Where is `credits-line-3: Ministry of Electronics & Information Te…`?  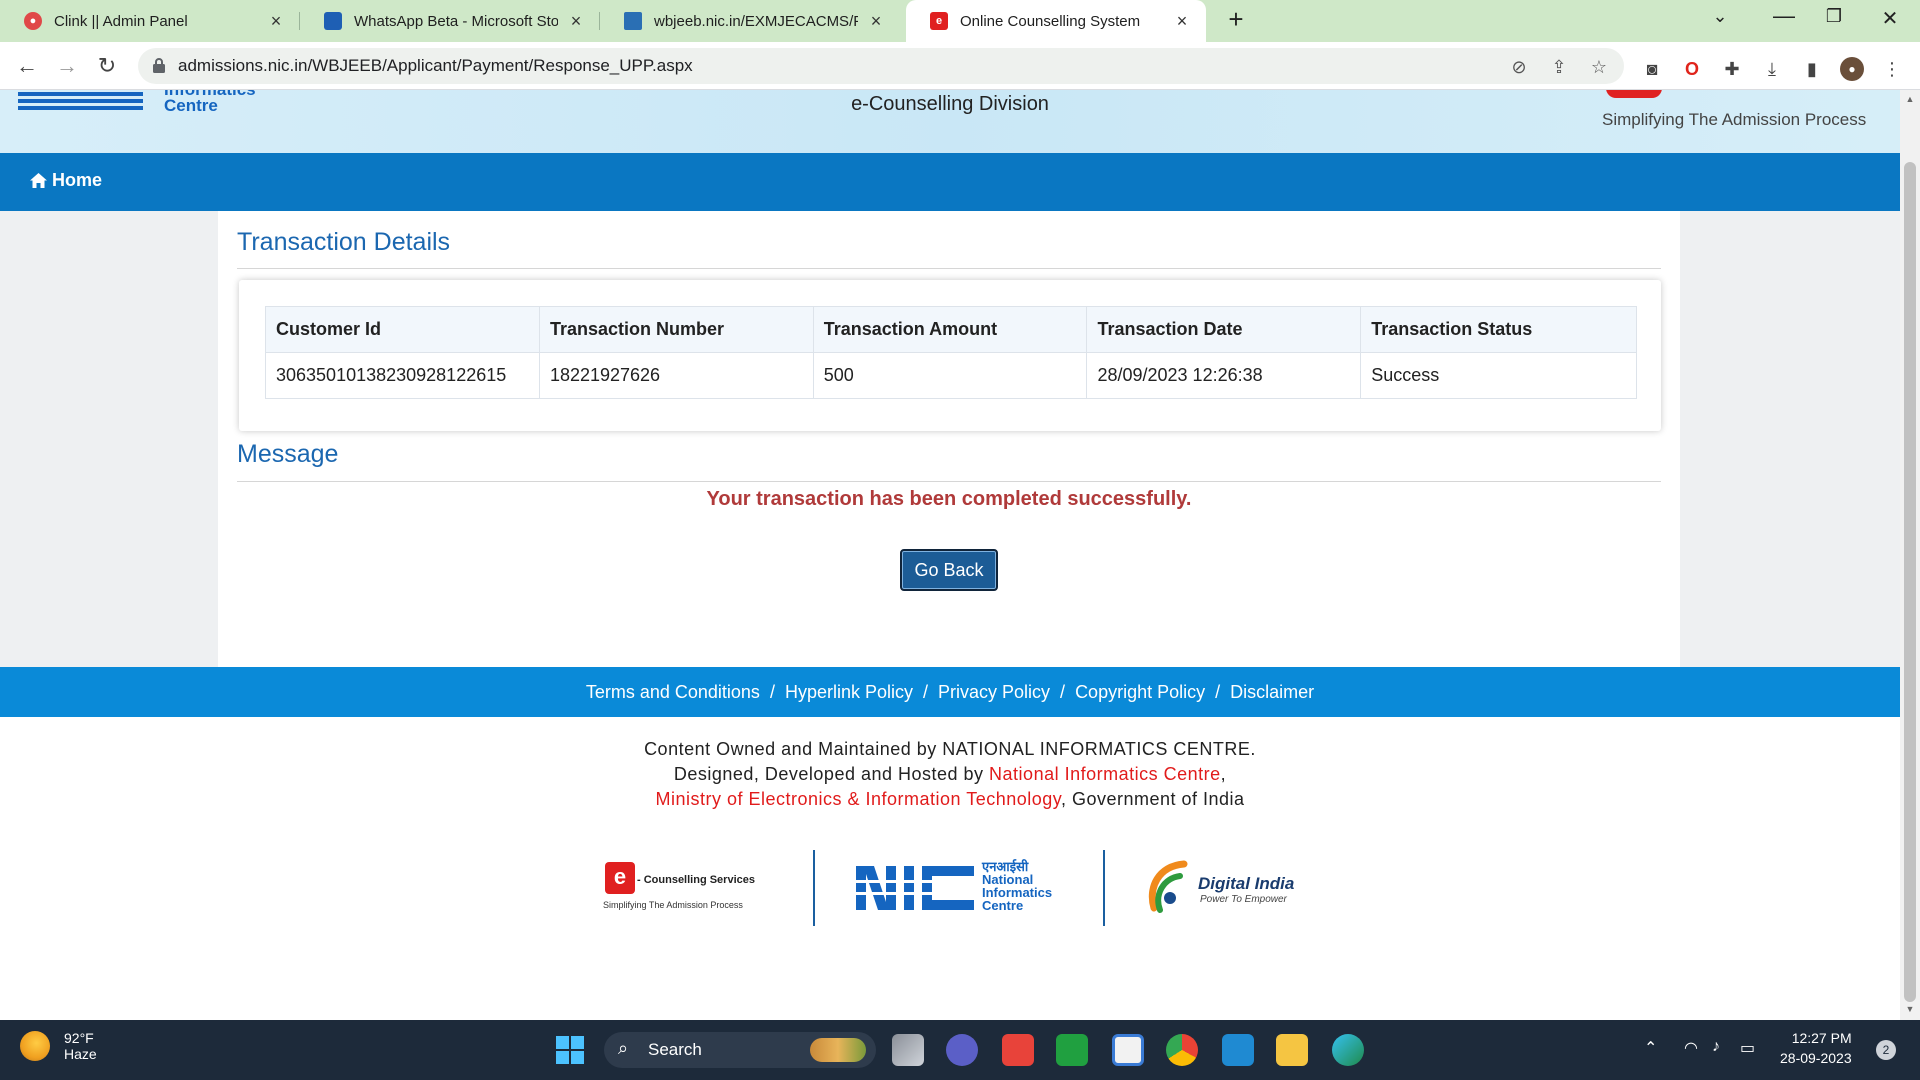
credits-line-3: Ministry of Electronics & Information Te… is located at coordinates (950, 799).